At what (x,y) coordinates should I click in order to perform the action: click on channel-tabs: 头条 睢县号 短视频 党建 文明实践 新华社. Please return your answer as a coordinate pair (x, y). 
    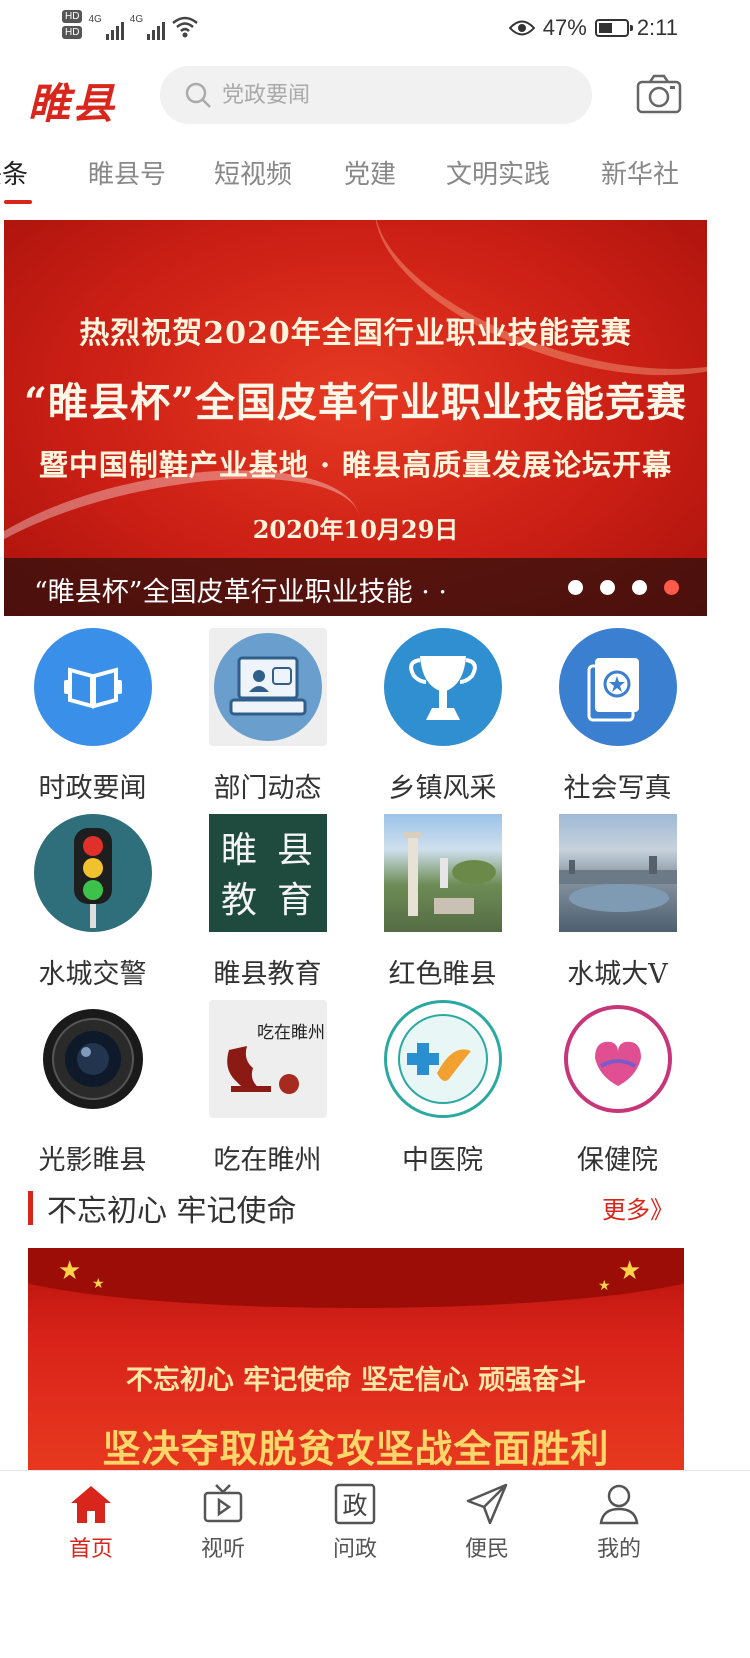
    Looking at the image, I should click on (375, 178).